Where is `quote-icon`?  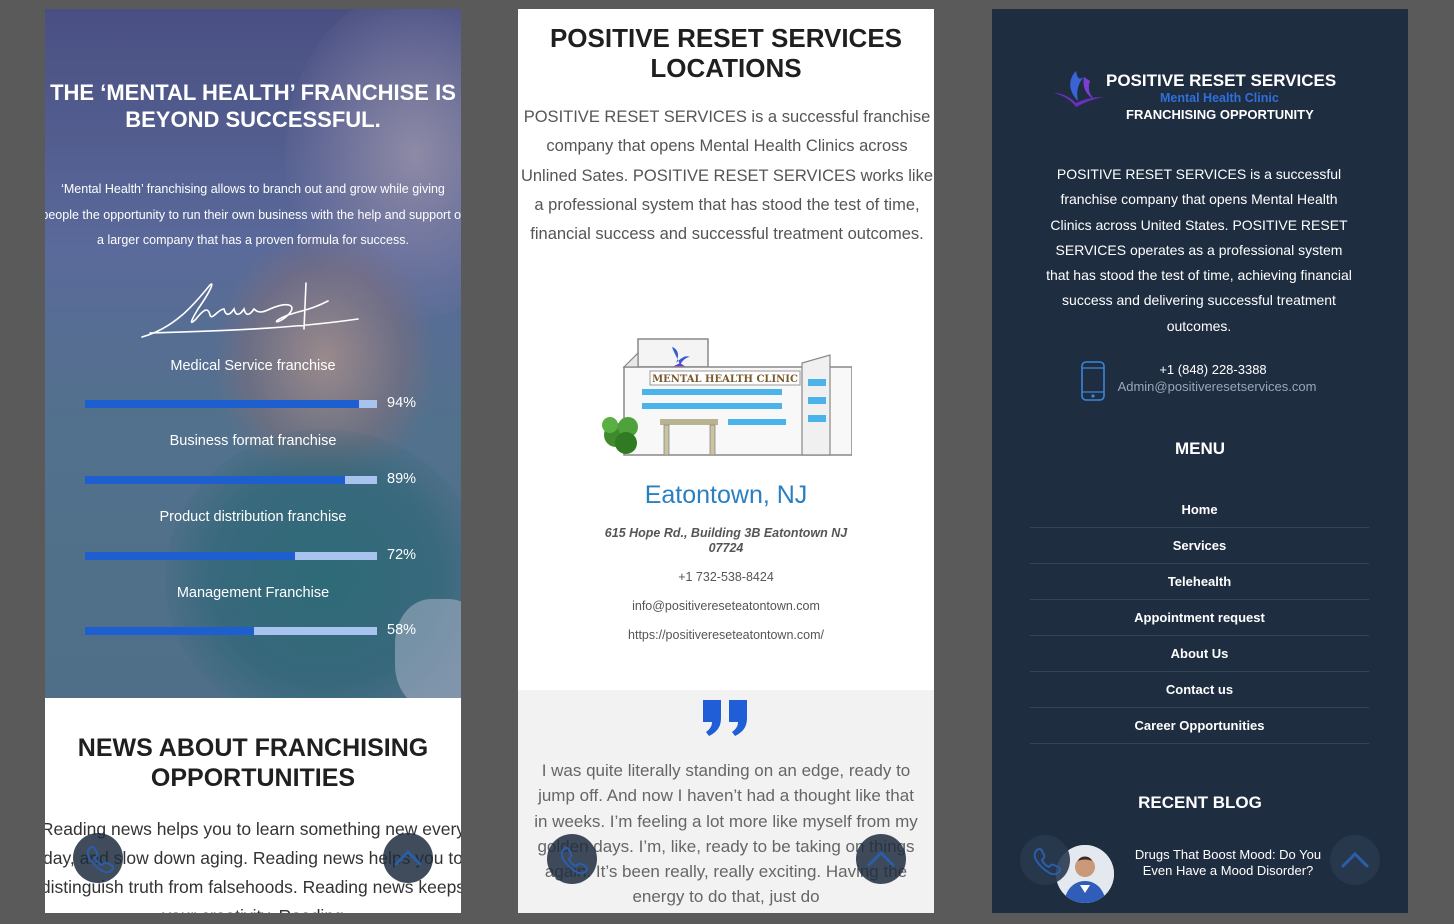
quote-icon is located at coordinates (725, 718).